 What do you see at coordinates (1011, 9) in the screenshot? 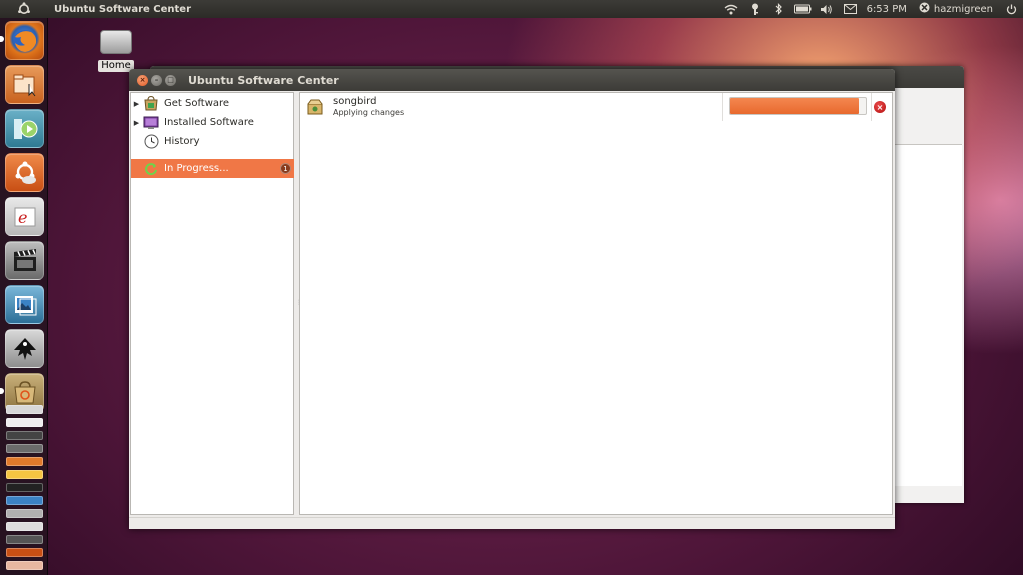
I see `power-icon` at bounding box center [1011, 9].